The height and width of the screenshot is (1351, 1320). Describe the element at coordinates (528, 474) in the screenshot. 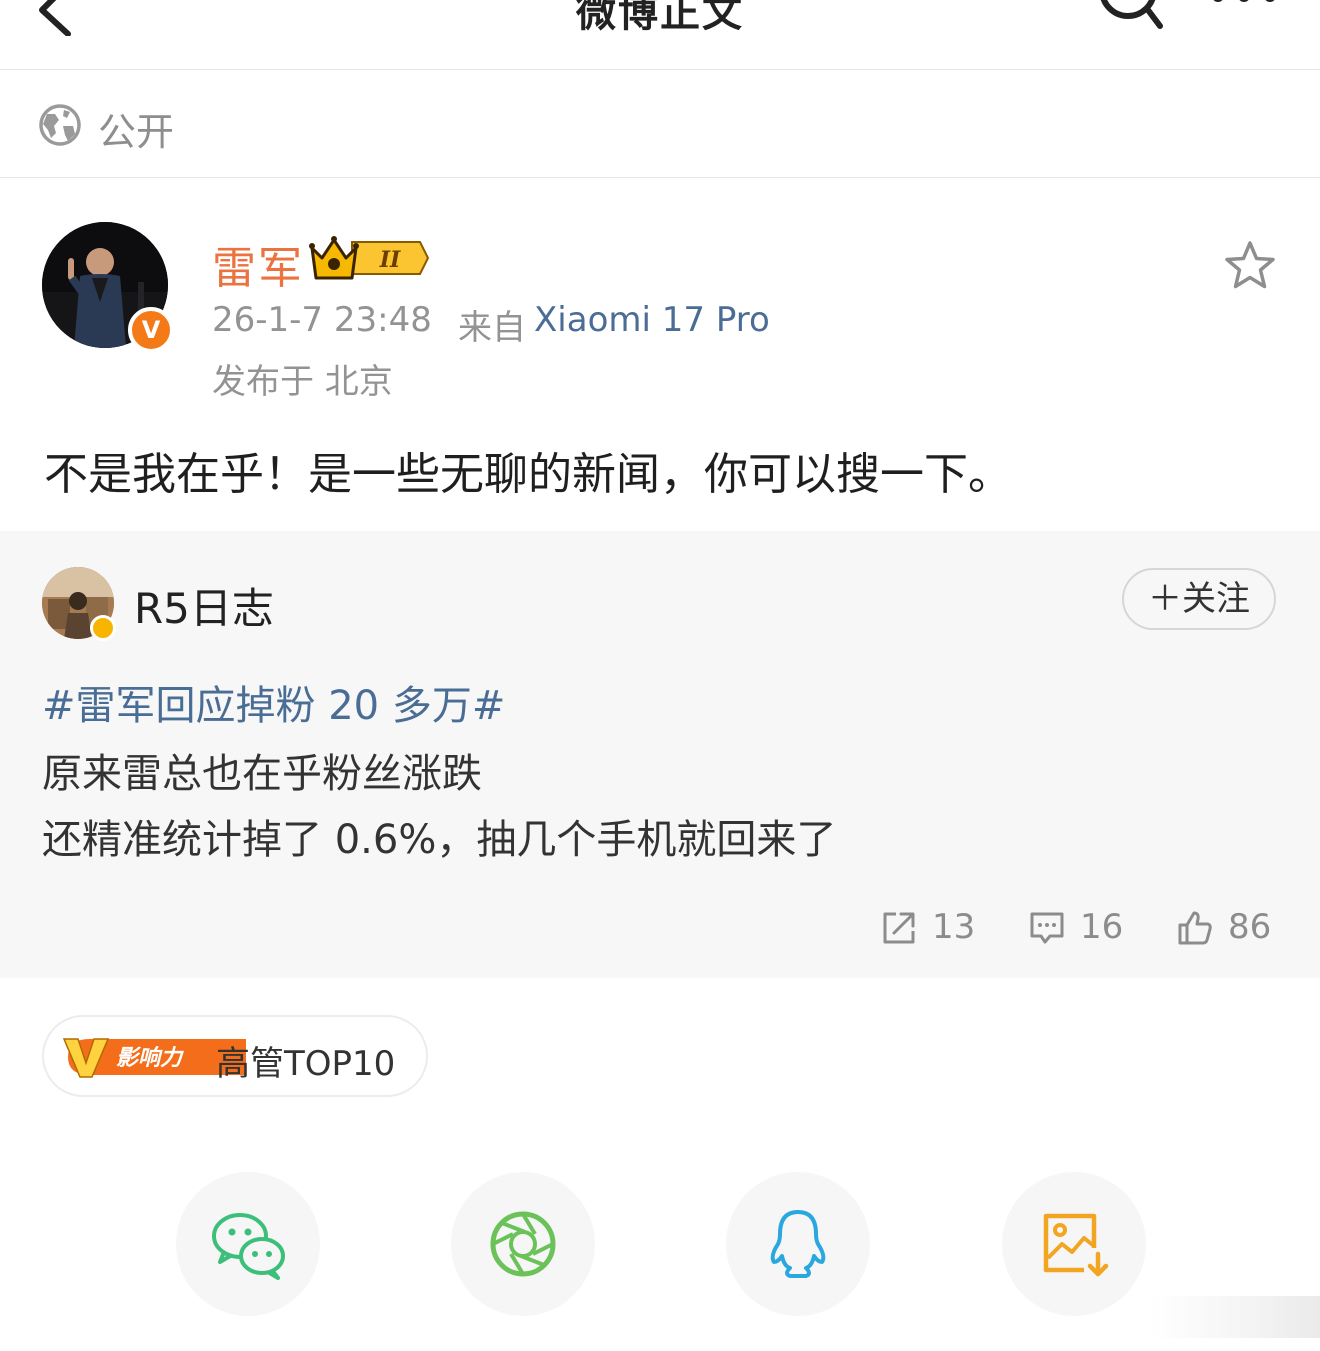

I see `post-body-text: 不是我在乎！是一些无聊的新闻，你可以搜一下。` at that location.